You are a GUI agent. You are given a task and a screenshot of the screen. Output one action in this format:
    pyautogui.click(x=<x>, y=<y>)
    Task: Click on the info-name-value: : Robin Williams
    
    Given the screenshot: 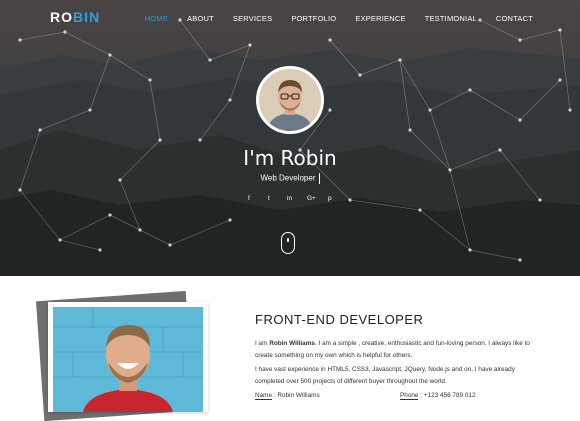 What is the action you would take?
    pyautogui.click(x=296, y=395)
    